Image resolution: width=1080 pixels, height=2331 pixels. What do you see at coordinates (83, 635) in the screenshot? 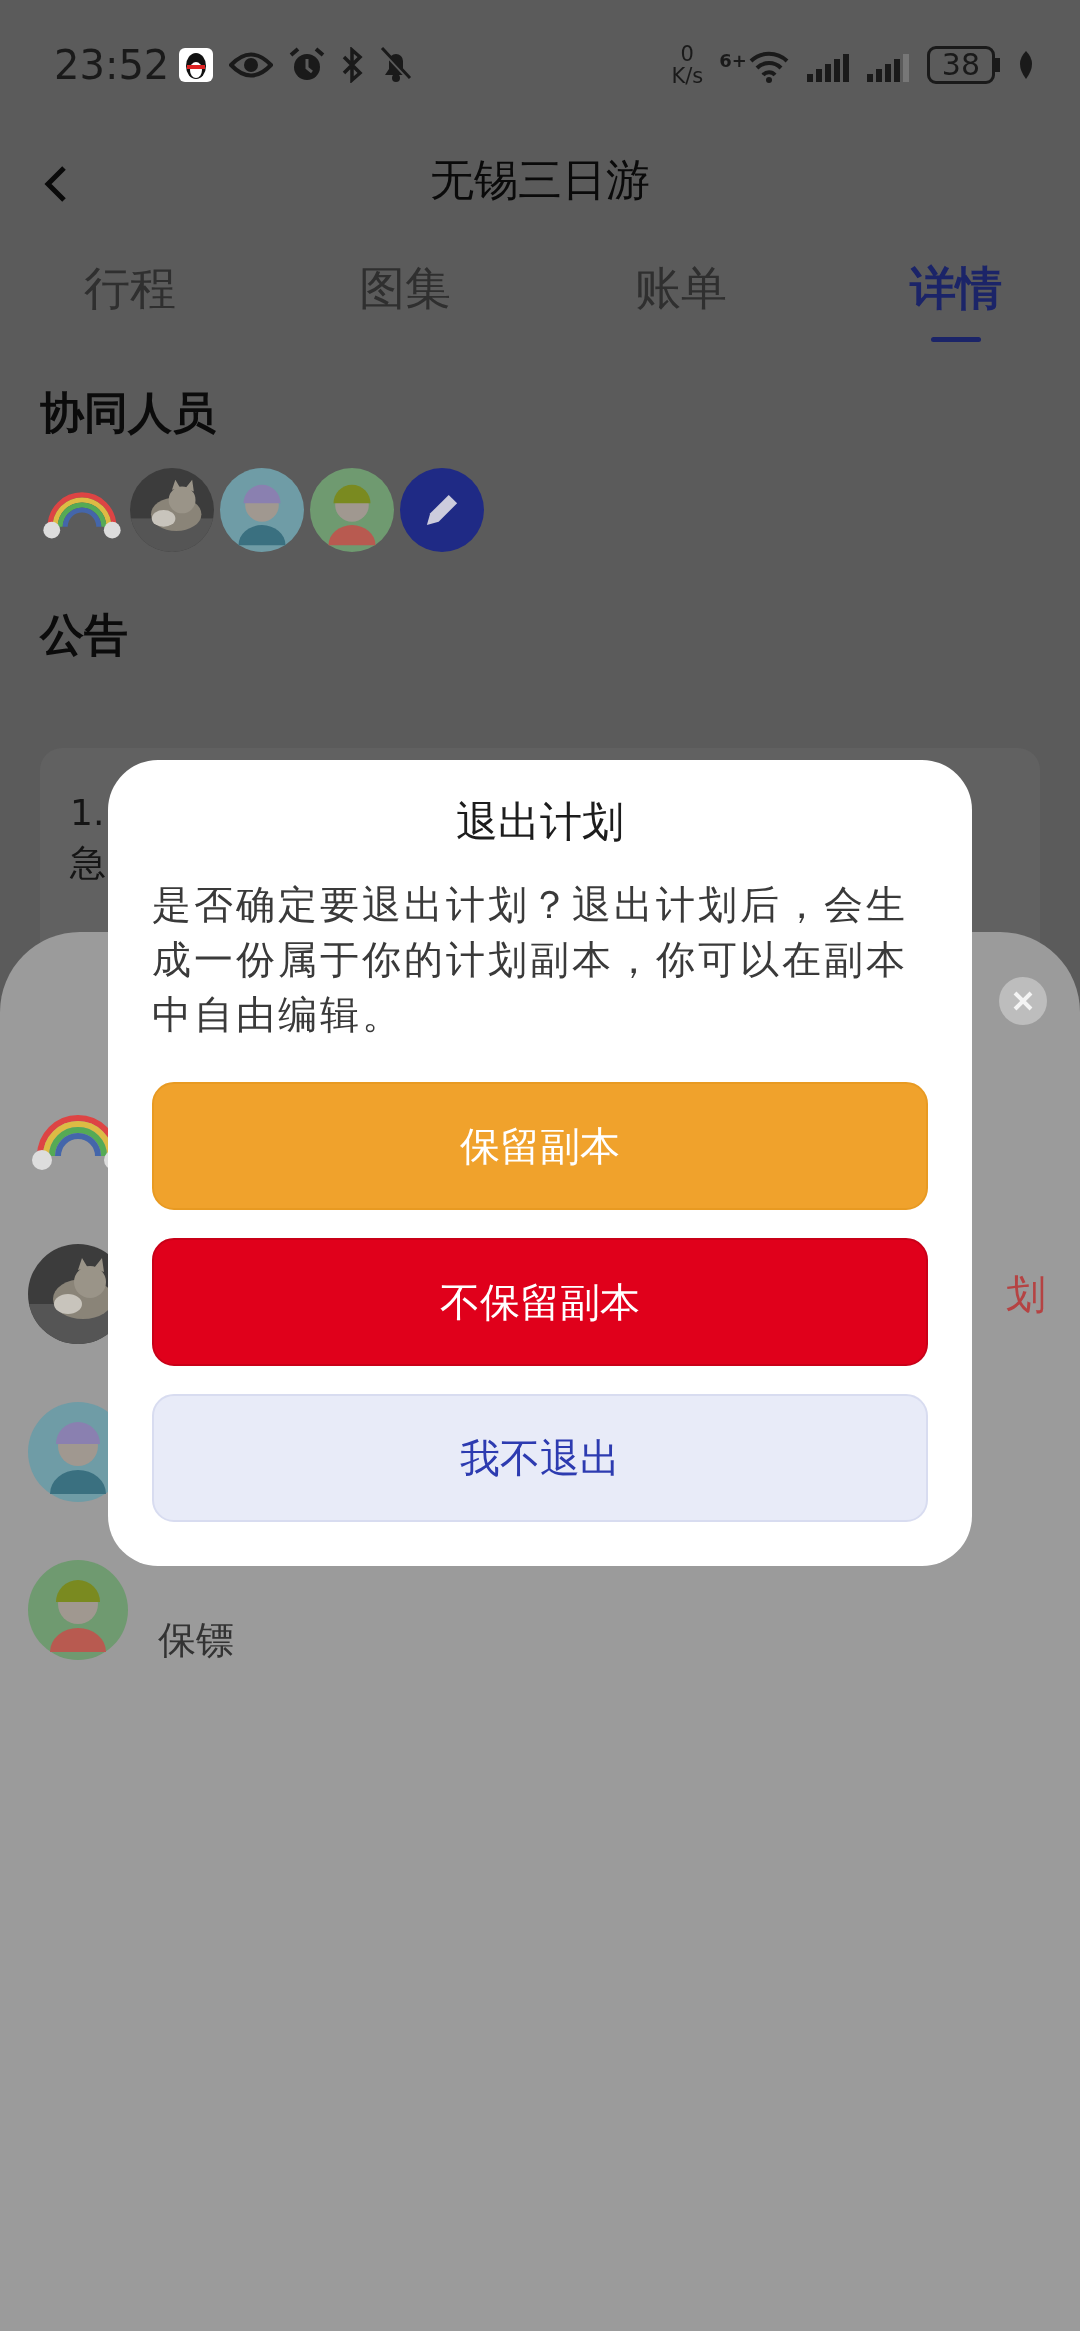
I see `section-title: 公告` at bounding box center [83, 635].